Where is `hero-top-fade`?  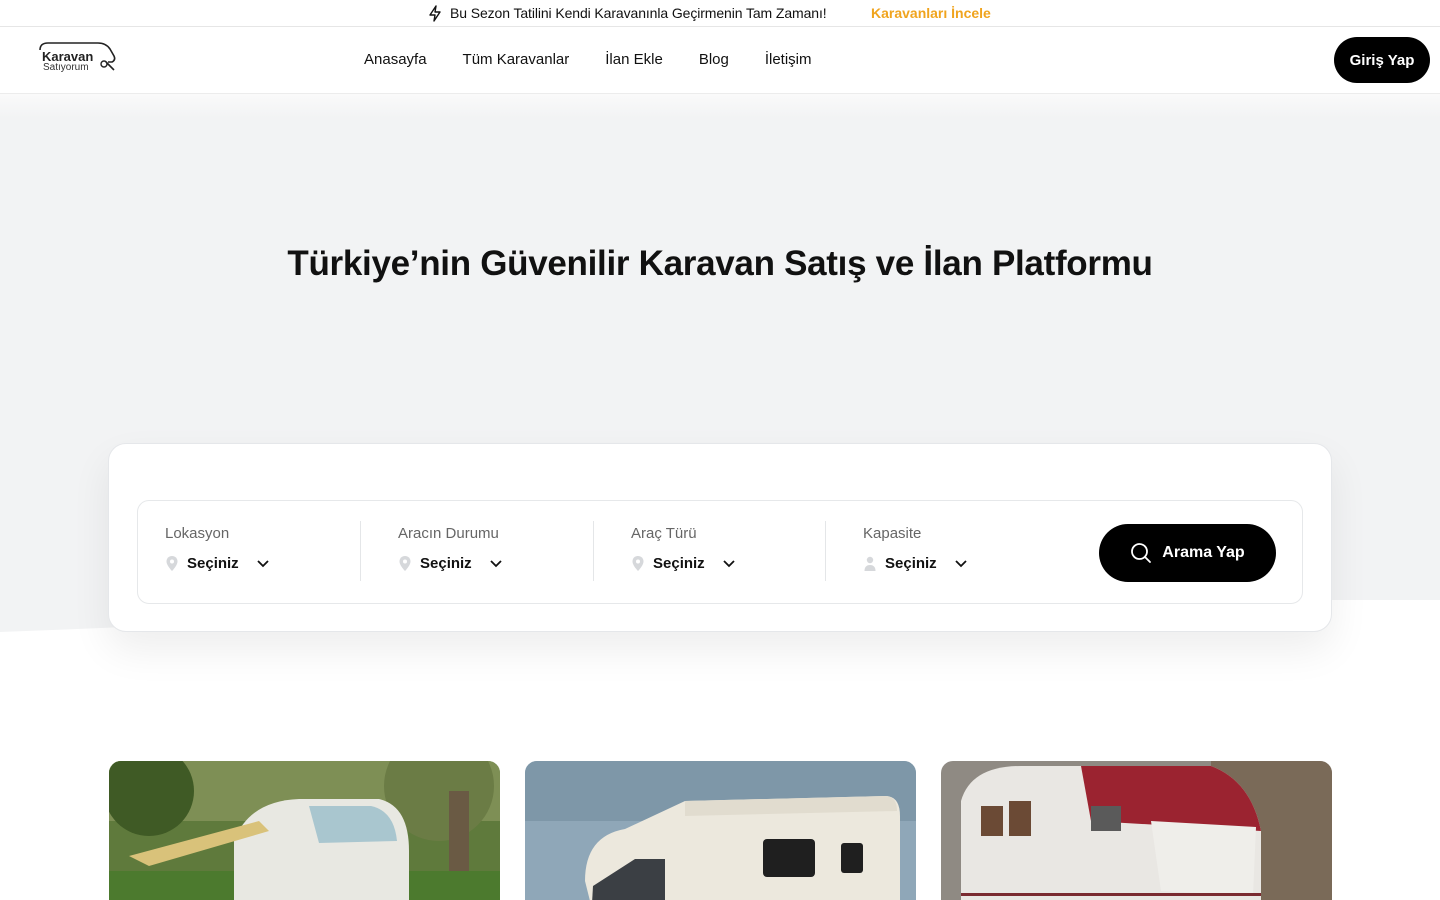 hero-top-fade is located at coordinates (720, 106).